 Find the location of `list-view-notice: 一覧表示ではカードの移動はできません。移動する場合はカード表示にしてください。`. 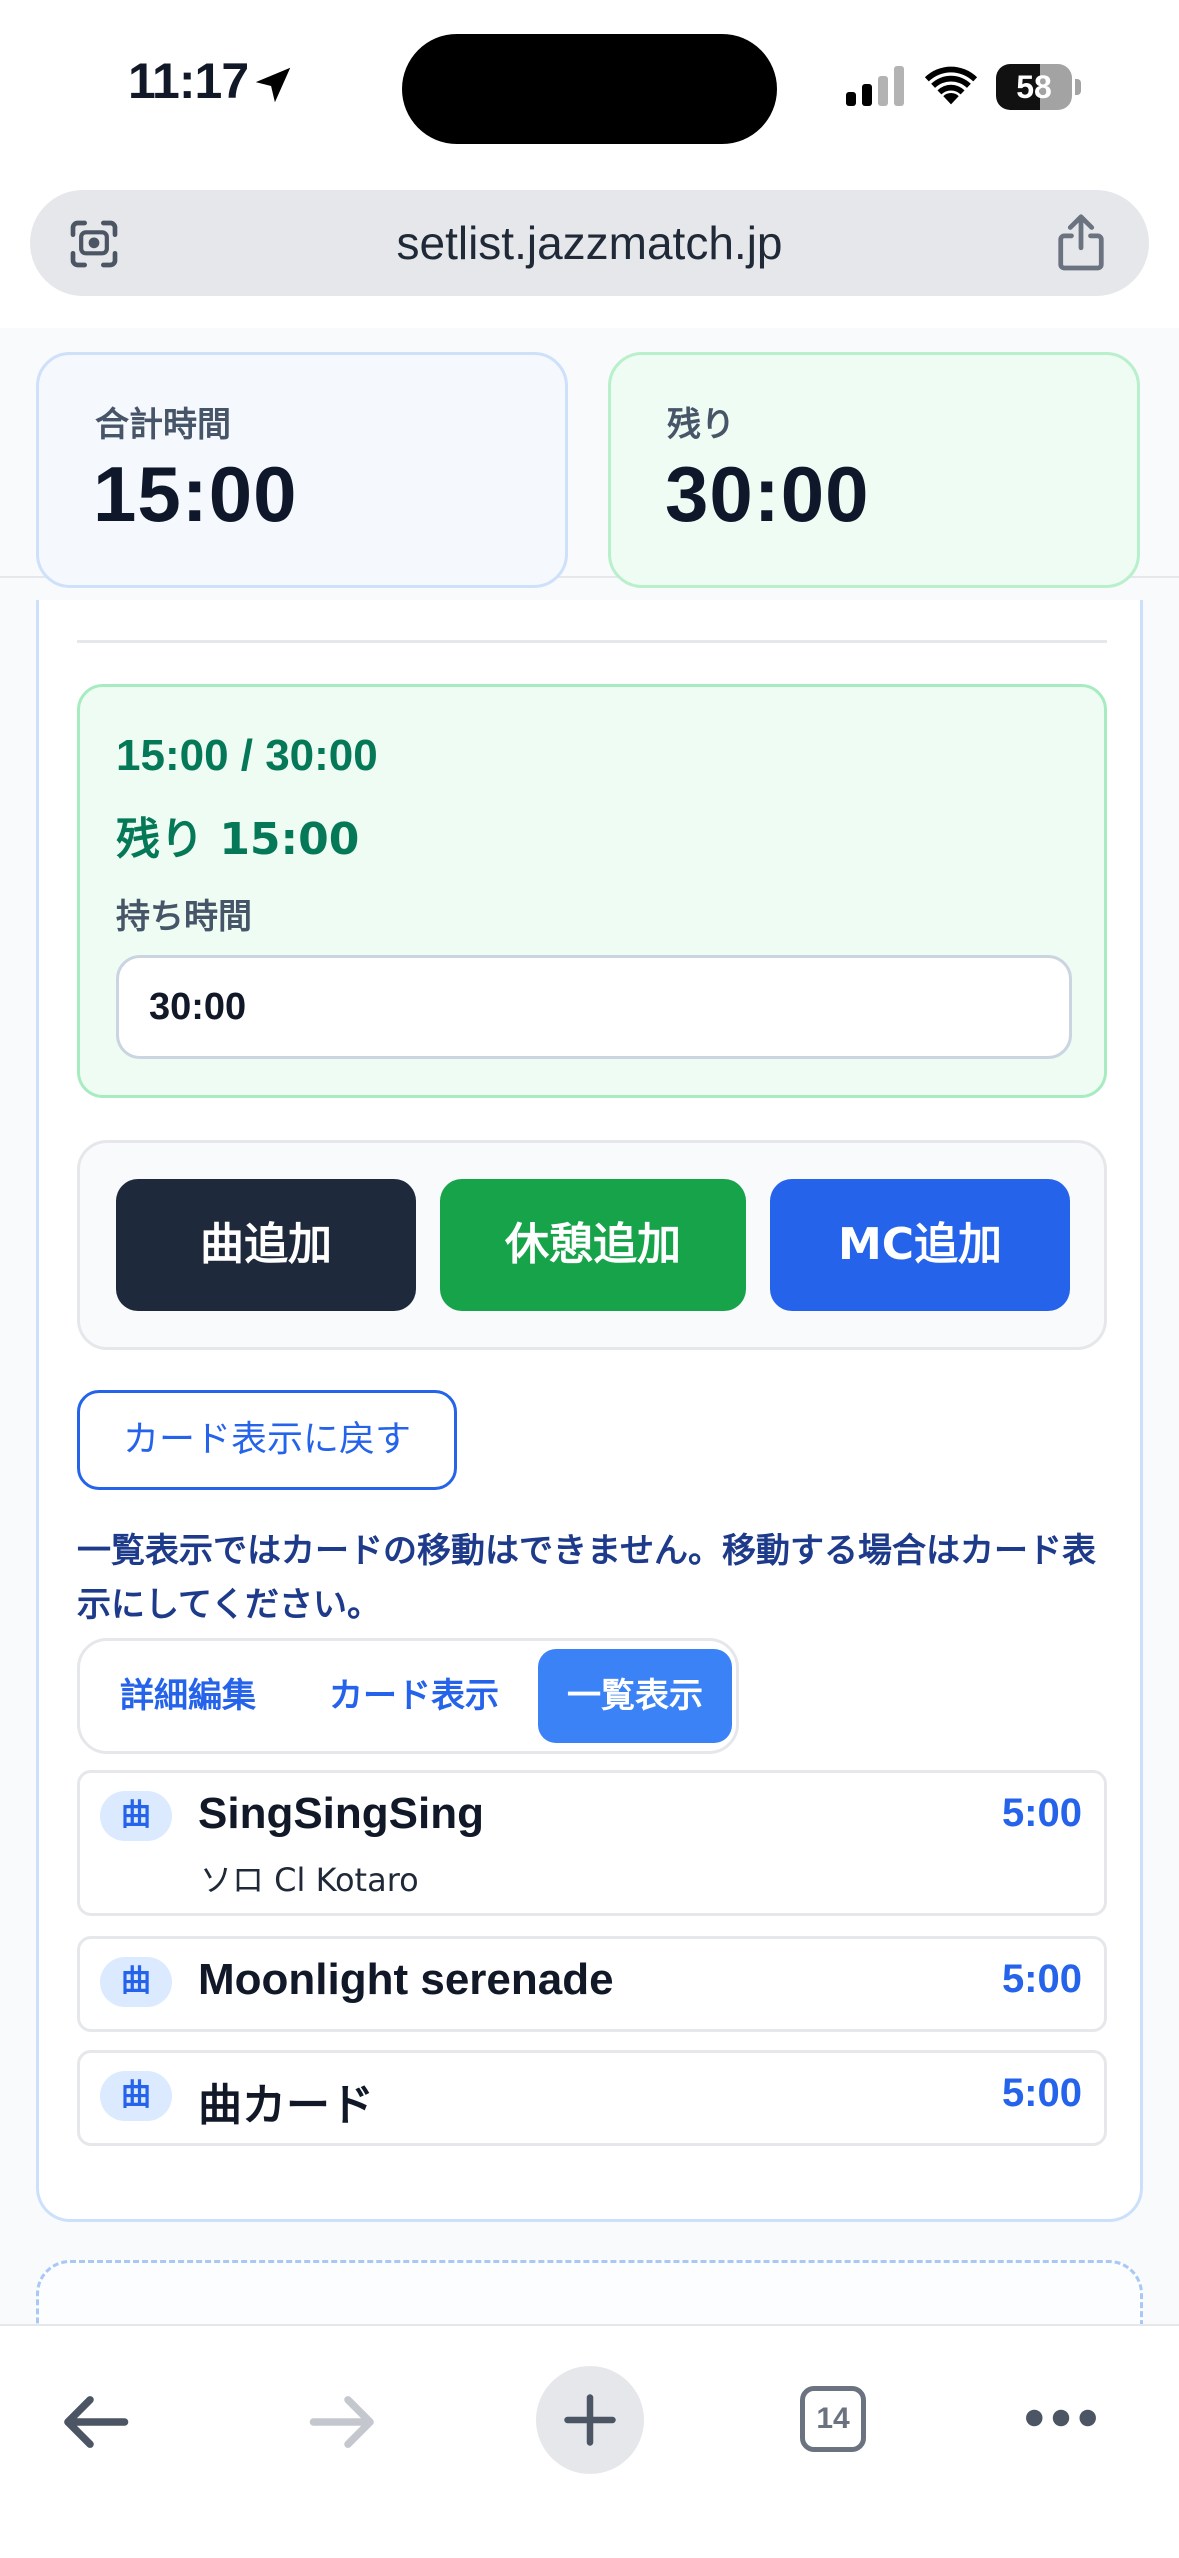

list-view-notice: 一覧表示ではカードの移動はできません。移動する場合はカード表示にしてください。 is located at coordinates (586, 1578).